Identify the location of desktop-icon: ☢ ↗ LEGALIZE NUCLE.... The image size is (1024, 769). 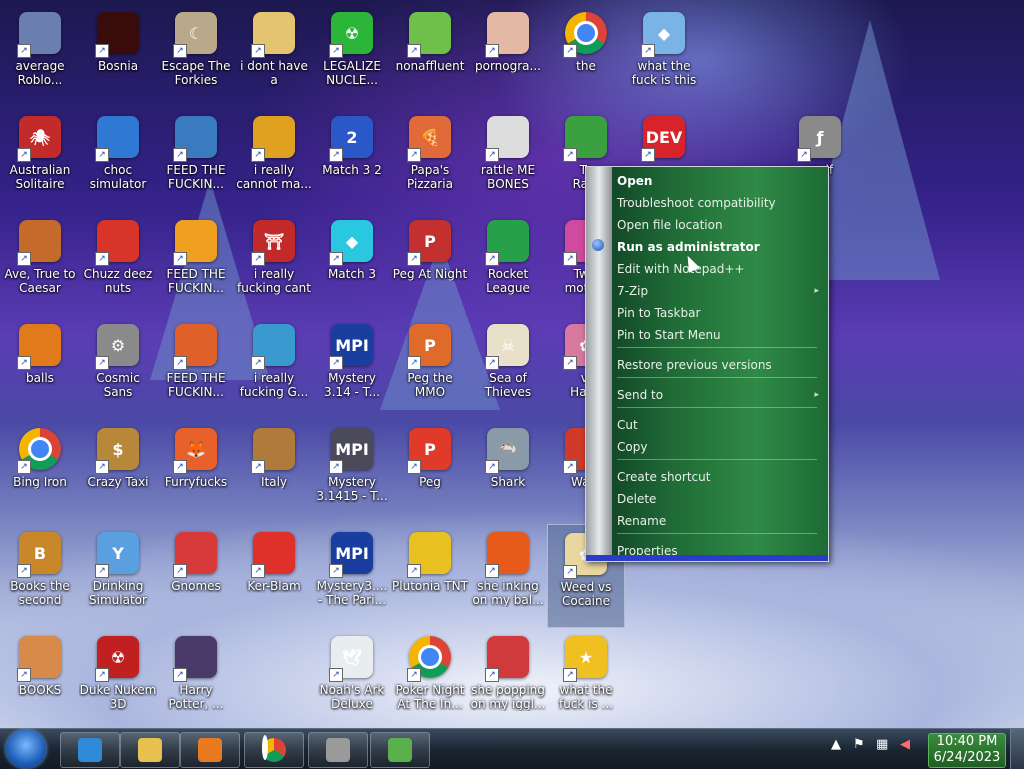
(352, 56).